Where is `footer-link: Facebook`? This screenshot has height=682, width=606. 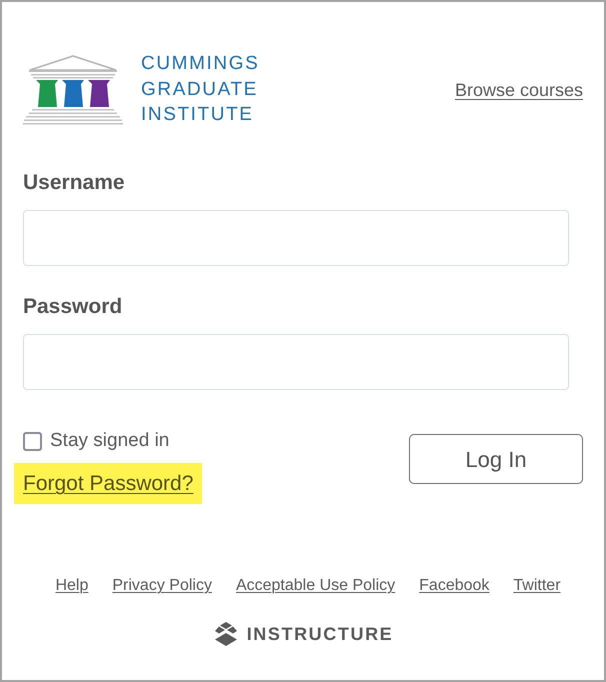
footer-link: Facebook is located at coordinates (454, 586).